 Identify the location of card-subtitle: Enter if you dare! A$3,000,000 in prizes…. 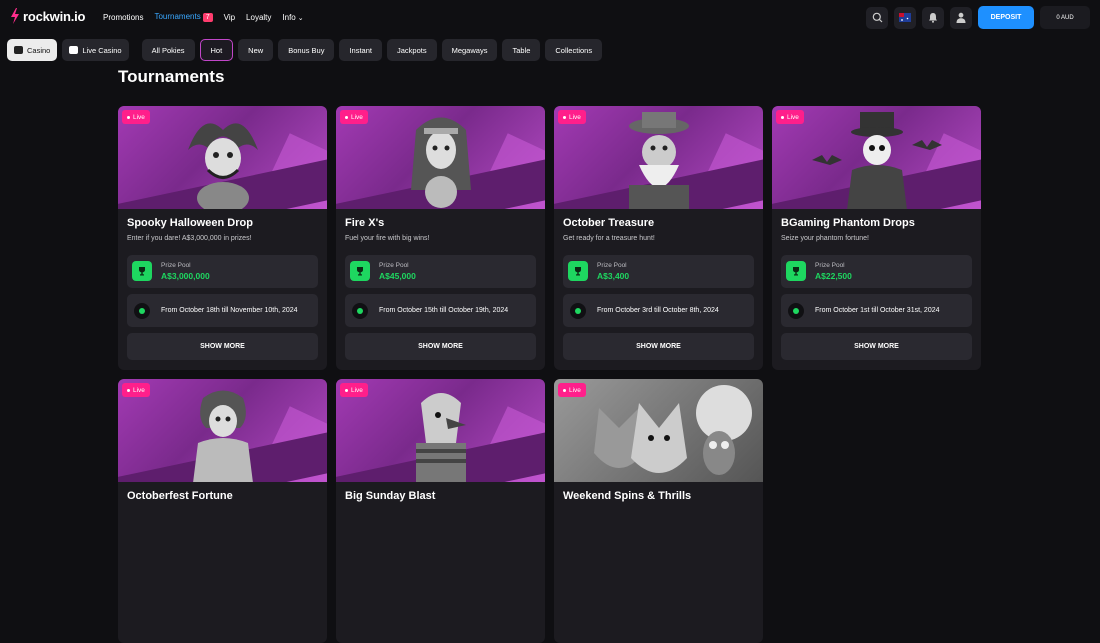
(189, 238).